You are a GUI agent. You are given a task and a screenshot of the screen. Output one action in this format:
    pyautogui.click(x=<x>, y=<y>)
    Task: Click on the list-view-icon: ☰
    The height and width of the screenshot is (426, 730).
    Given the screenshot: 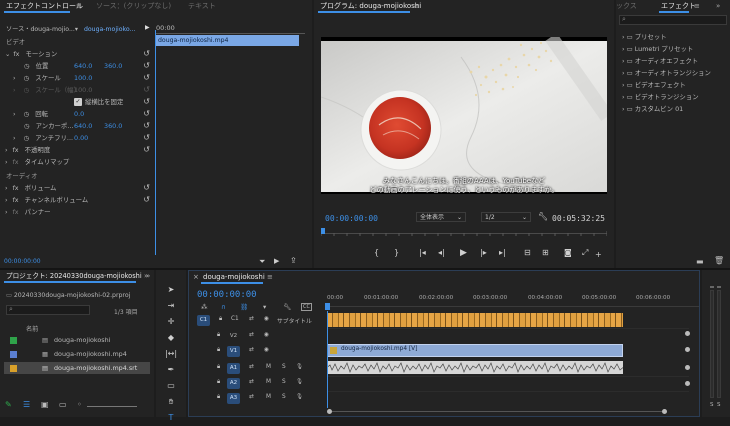 What is the action you would take?
    pyautogui.click(x=26, y=404)
    